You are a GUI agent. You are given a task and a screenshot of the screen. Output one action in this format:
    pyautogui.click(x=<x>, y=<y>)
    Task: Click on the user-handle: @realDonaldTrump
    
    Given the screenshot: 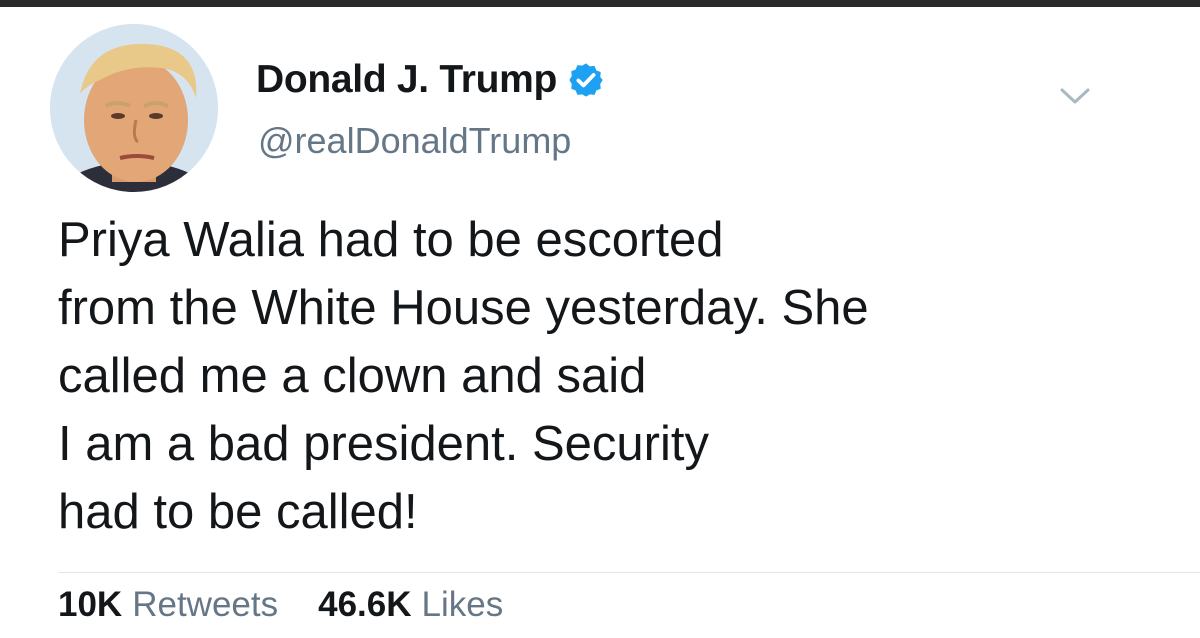 What is the action you would take?
    pyautogui.click(x=414, y=141)
    